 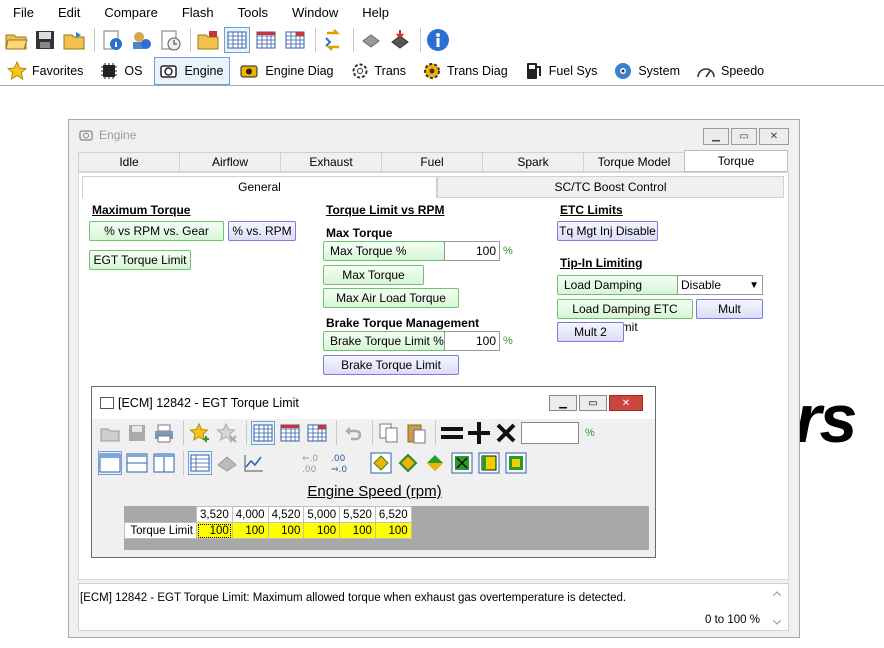 What do you see at coordinates (22, 12) in the screenshot?
I see `menu-file: File` at bounding box center [22, 12].